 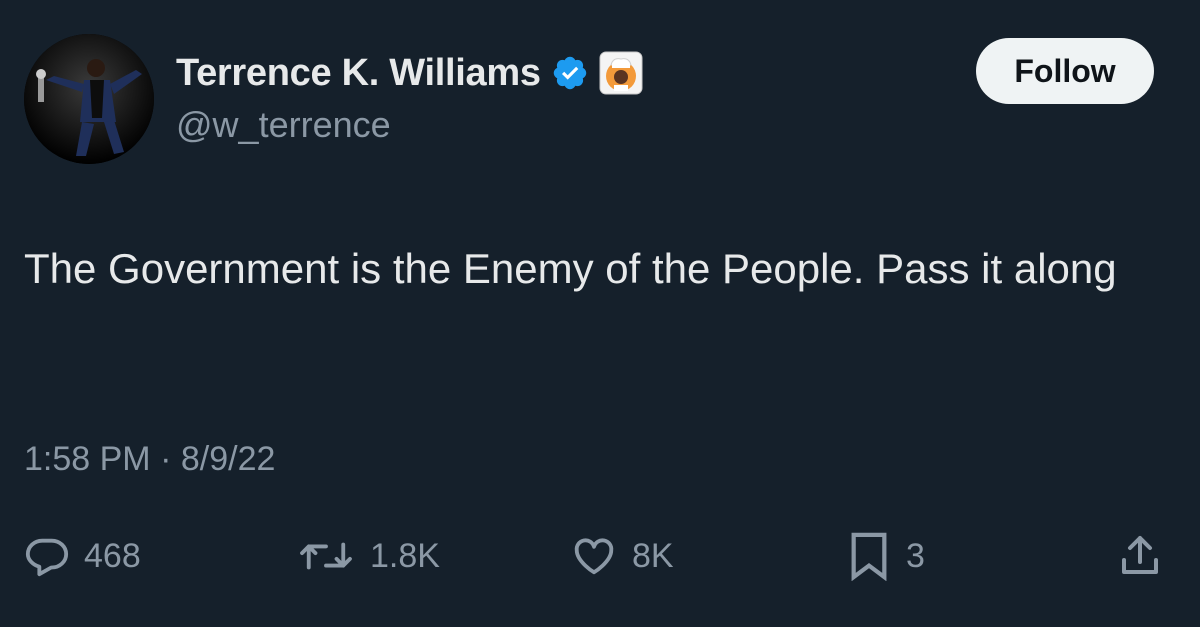 I want to click on retweet-count: 1.8K, so click(x=405, y=555).